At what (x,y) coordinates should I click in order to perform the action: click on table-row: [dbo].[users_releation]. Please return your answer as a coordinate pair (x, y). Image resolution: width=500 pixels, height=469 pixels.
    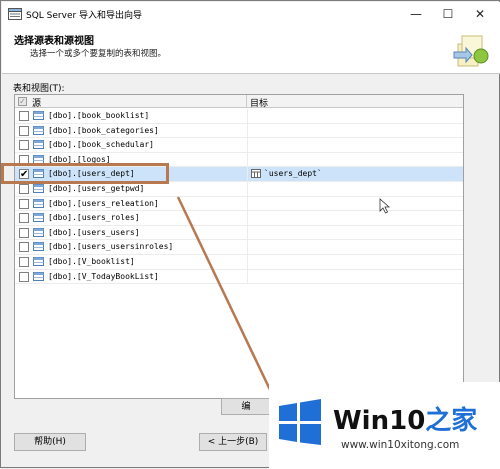
    Looking at the image, I should click on (239, 204).